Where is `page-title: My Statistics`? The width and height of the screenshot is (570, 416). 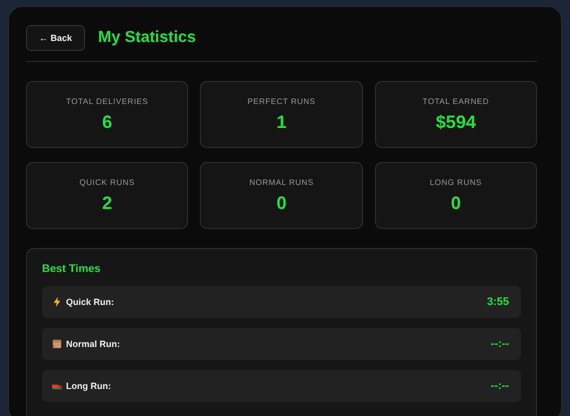 page-title: My Statistics is located at coordinates (147, 38).